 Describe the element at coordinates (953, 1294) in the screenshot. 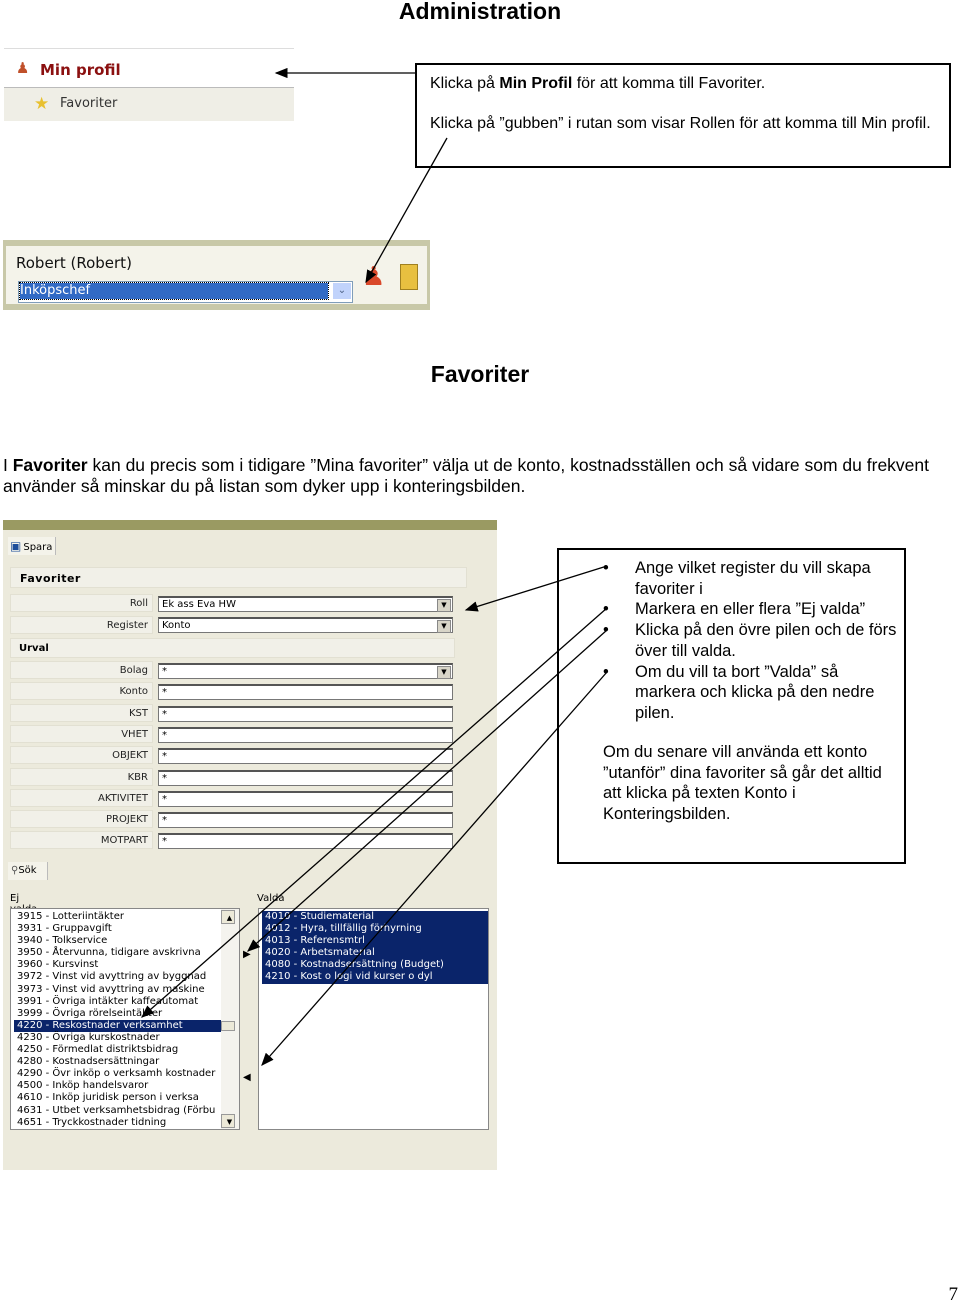

I see `page-number: 7` at that location.